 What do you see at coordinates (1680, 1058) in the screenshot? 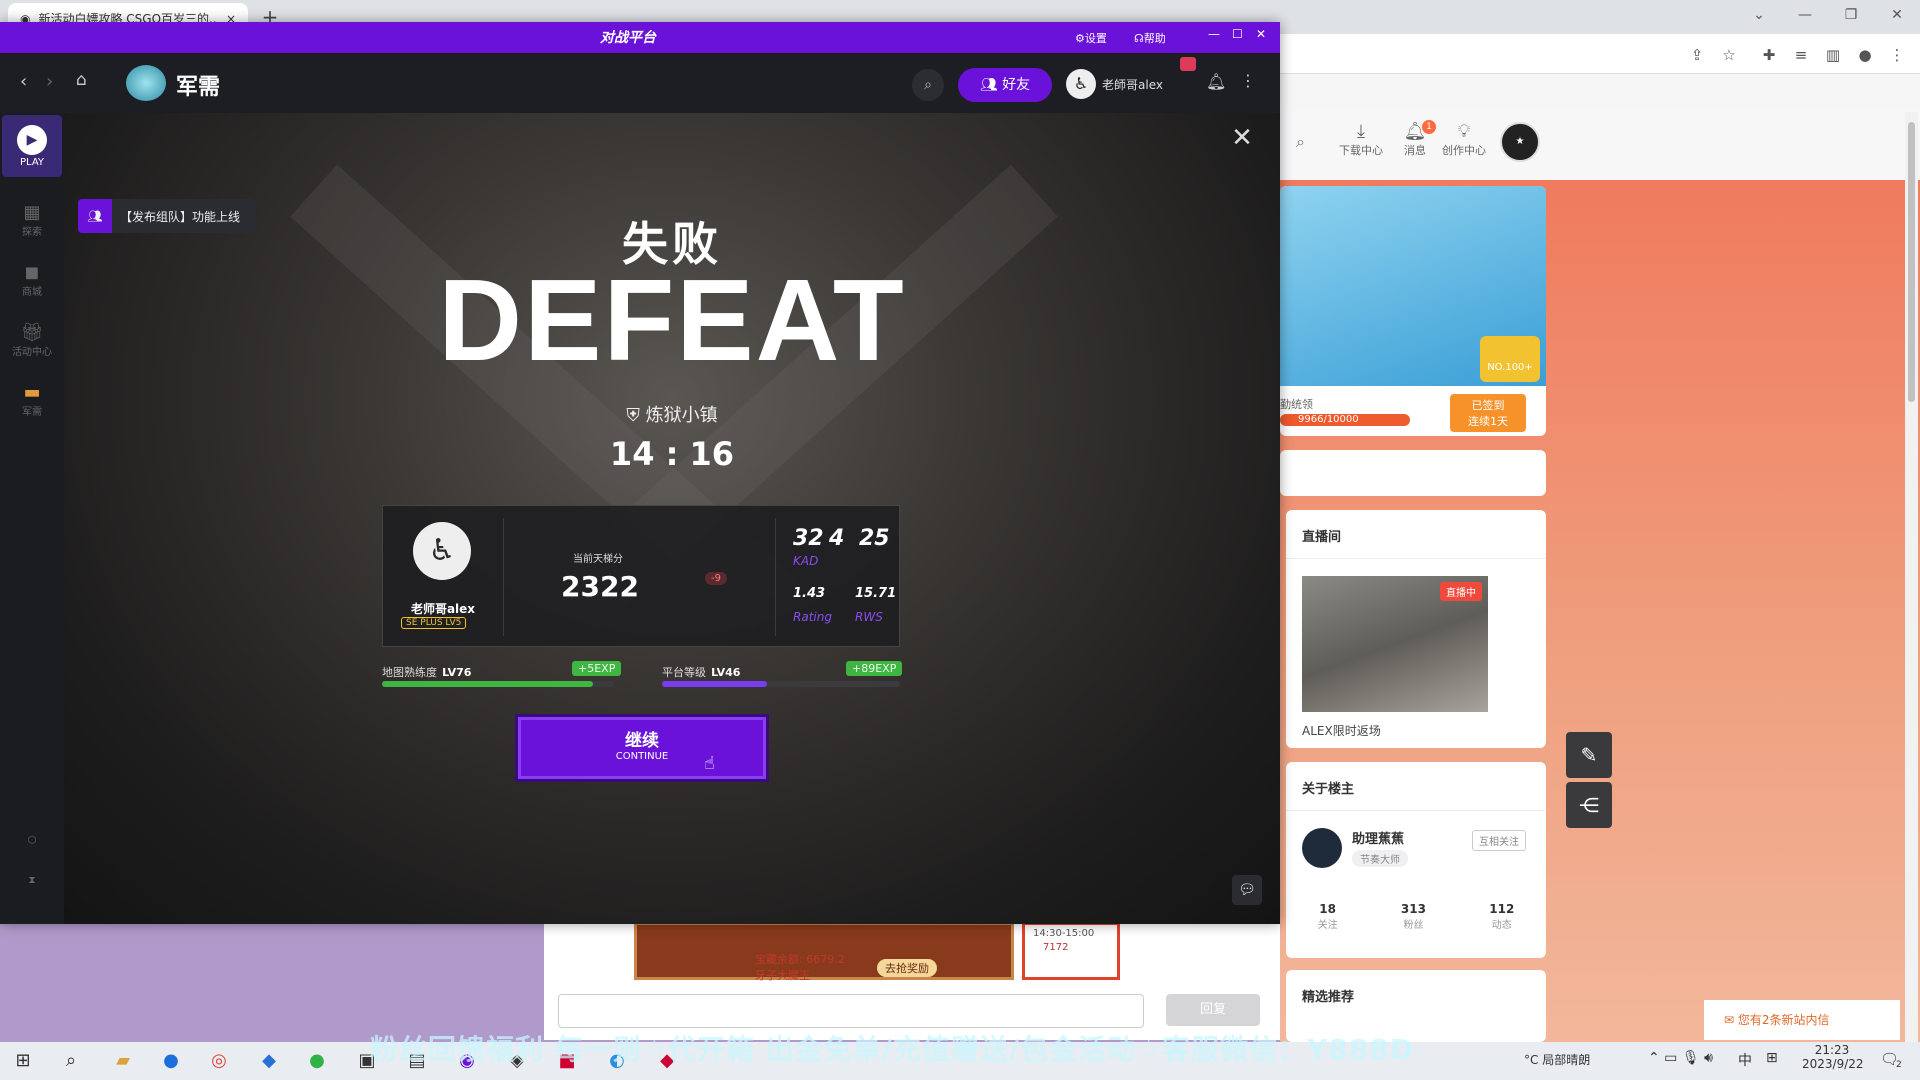
I see `tray-icons: ⌃ ▭ 🎙︎ 🔊︎` at bounding box center [1680, 1058].